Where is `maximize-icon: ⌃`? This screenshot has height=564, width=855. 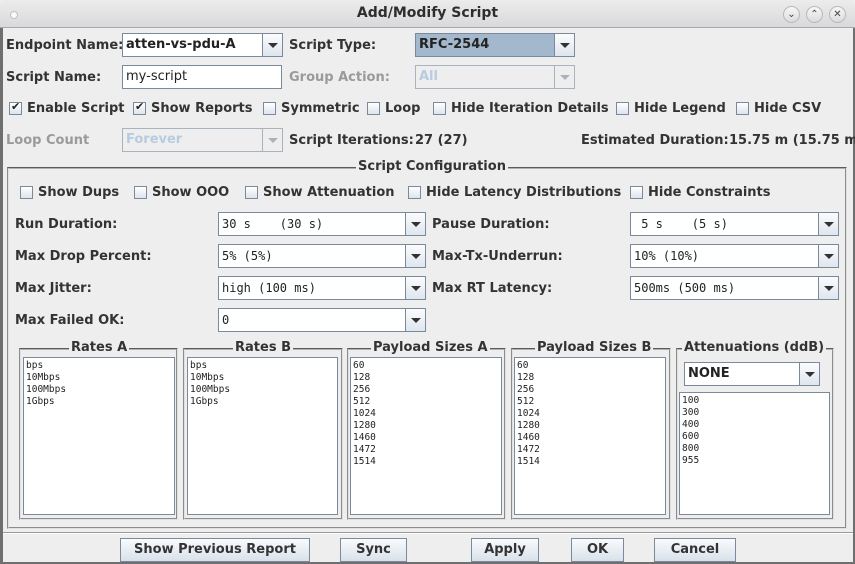 maximize-icon: ⌃ is located at coordinates (814, 14).